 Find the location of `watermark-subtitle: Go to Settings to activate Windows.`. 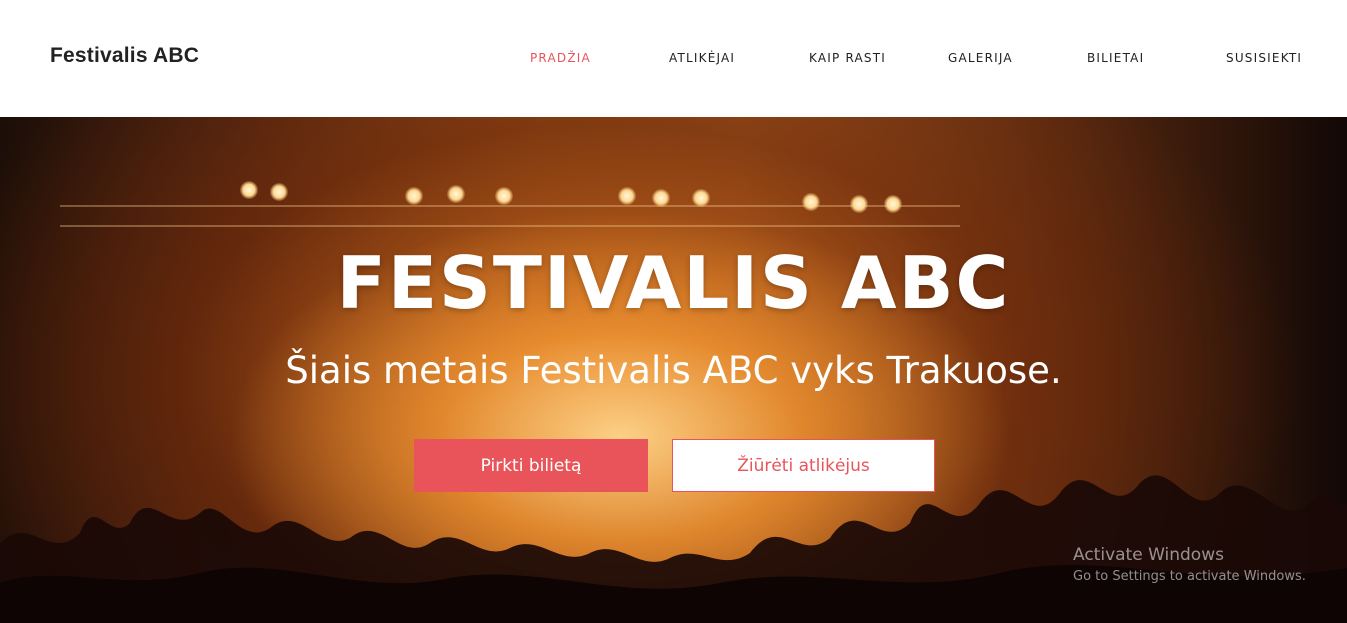

watermark-subtitle: Go to Settings to activate Windows. is located at coordinates (1189, 576).